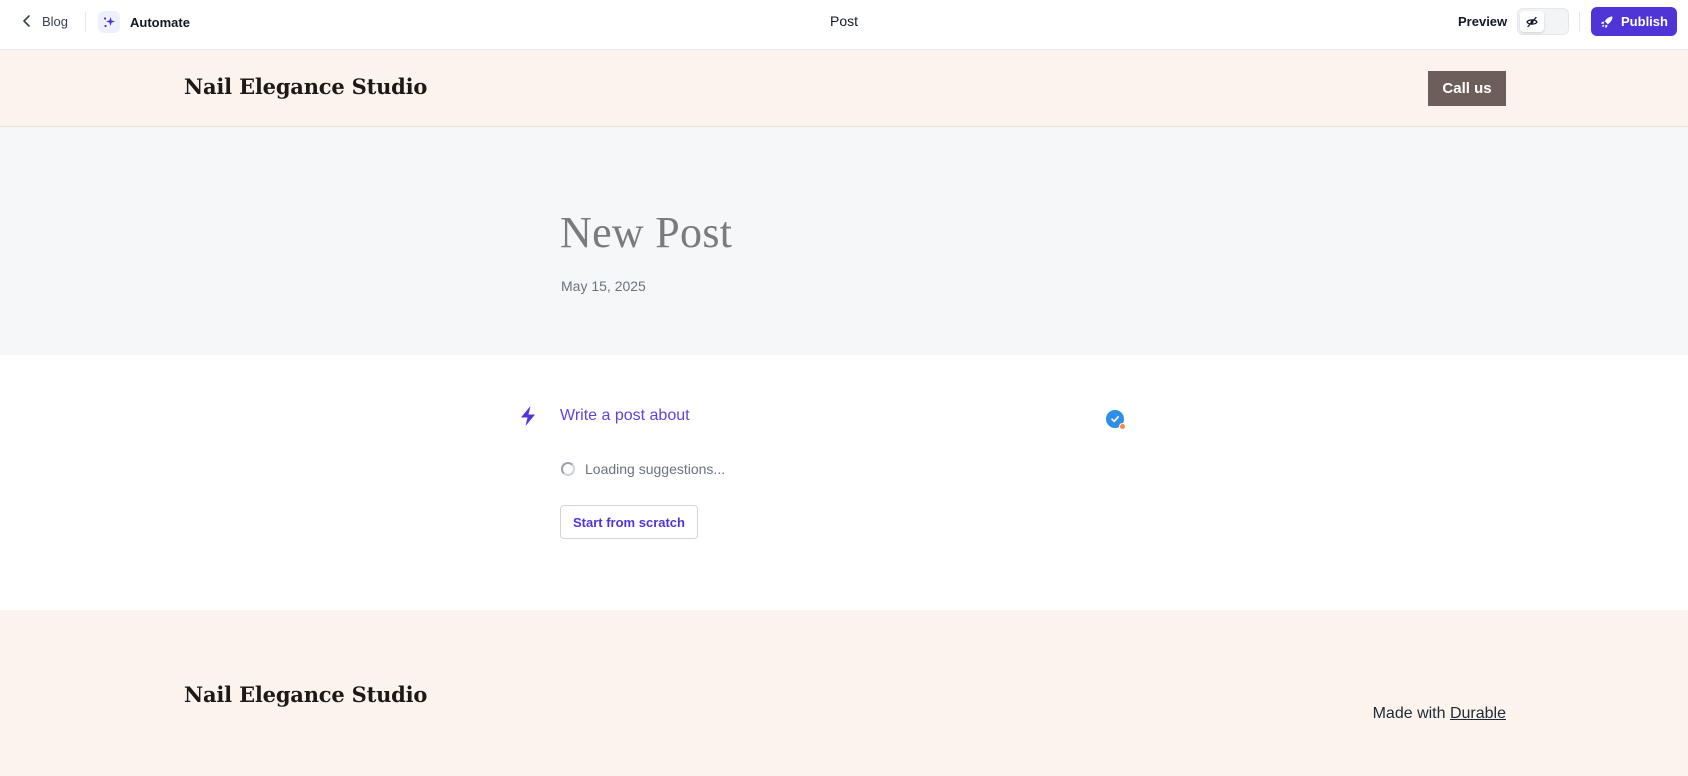  What do you see at coordinates (1482, 21) in the screenshot?
I see `preview-label: Preview` at bounding box center [1482, 21].